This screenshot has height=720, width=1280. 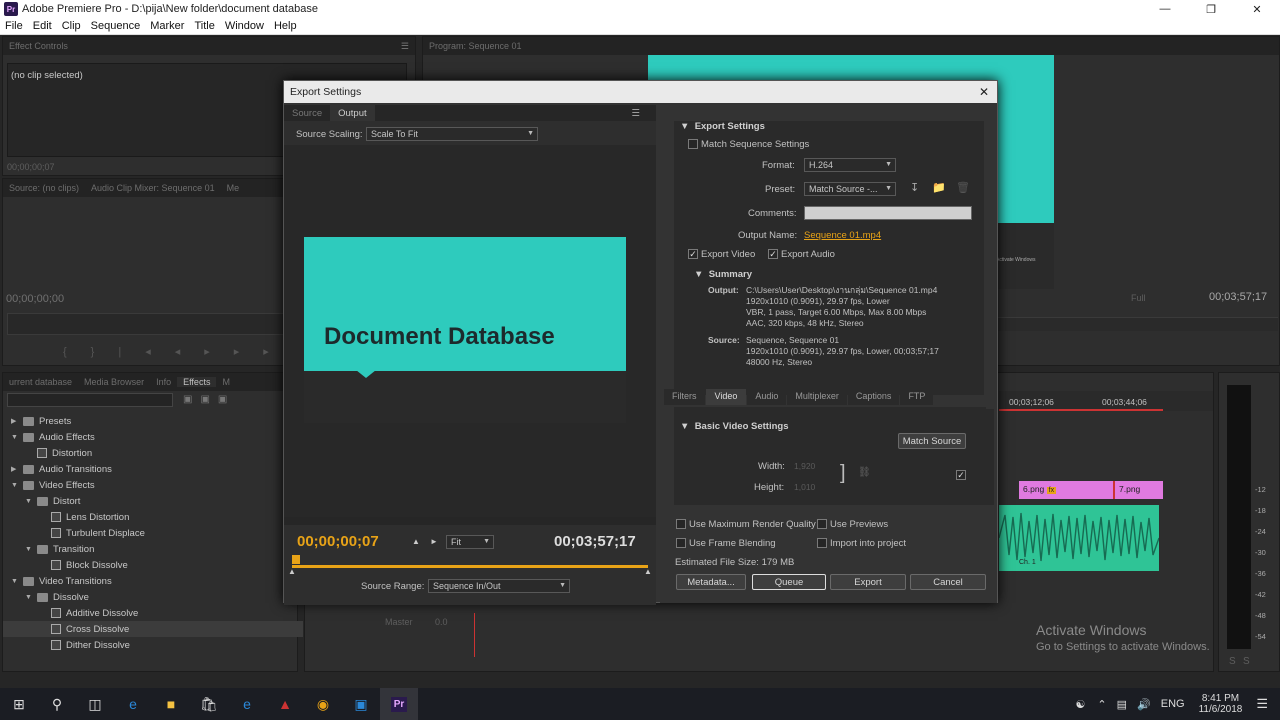 I want to click on minimize-button: —, so click(x=1165, y=9).